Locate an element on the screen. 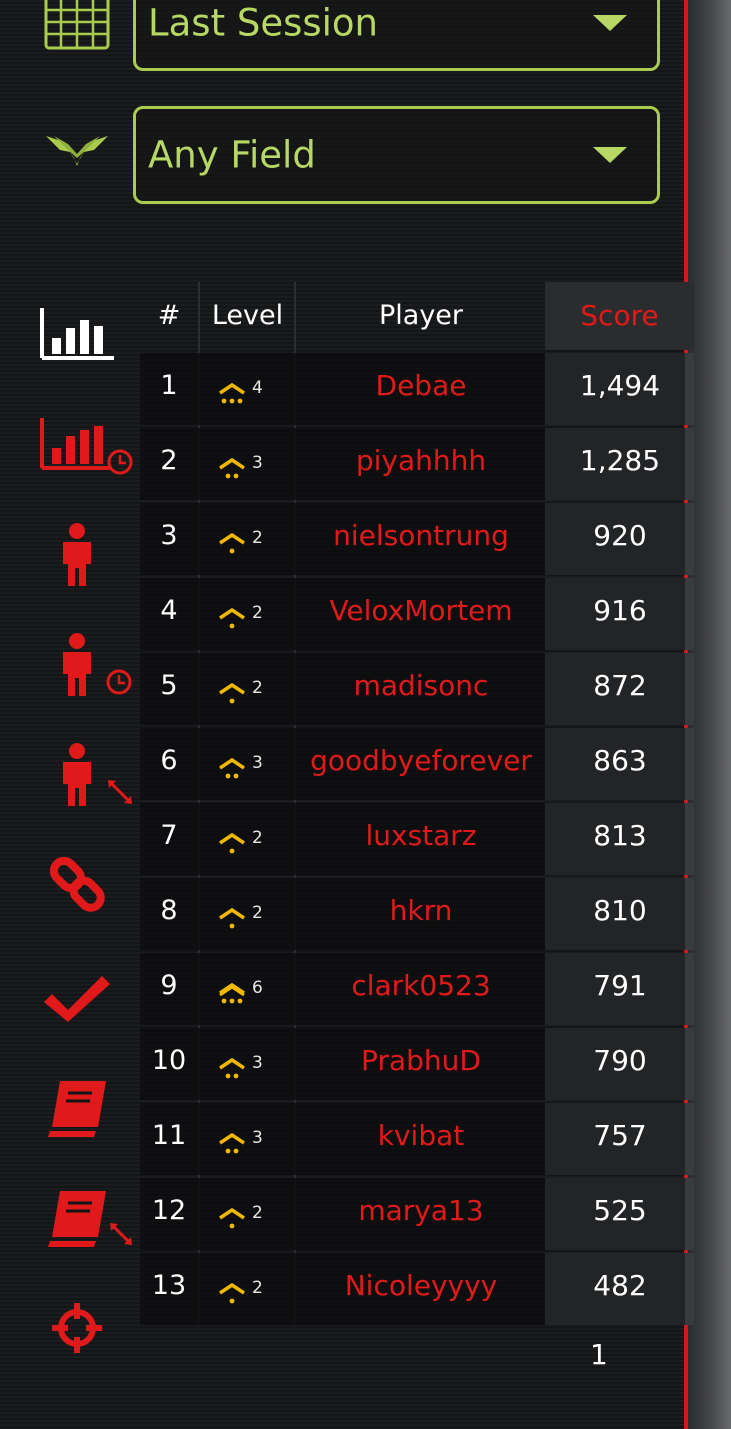  category-bar-chart is located at coordinates (80, 340).